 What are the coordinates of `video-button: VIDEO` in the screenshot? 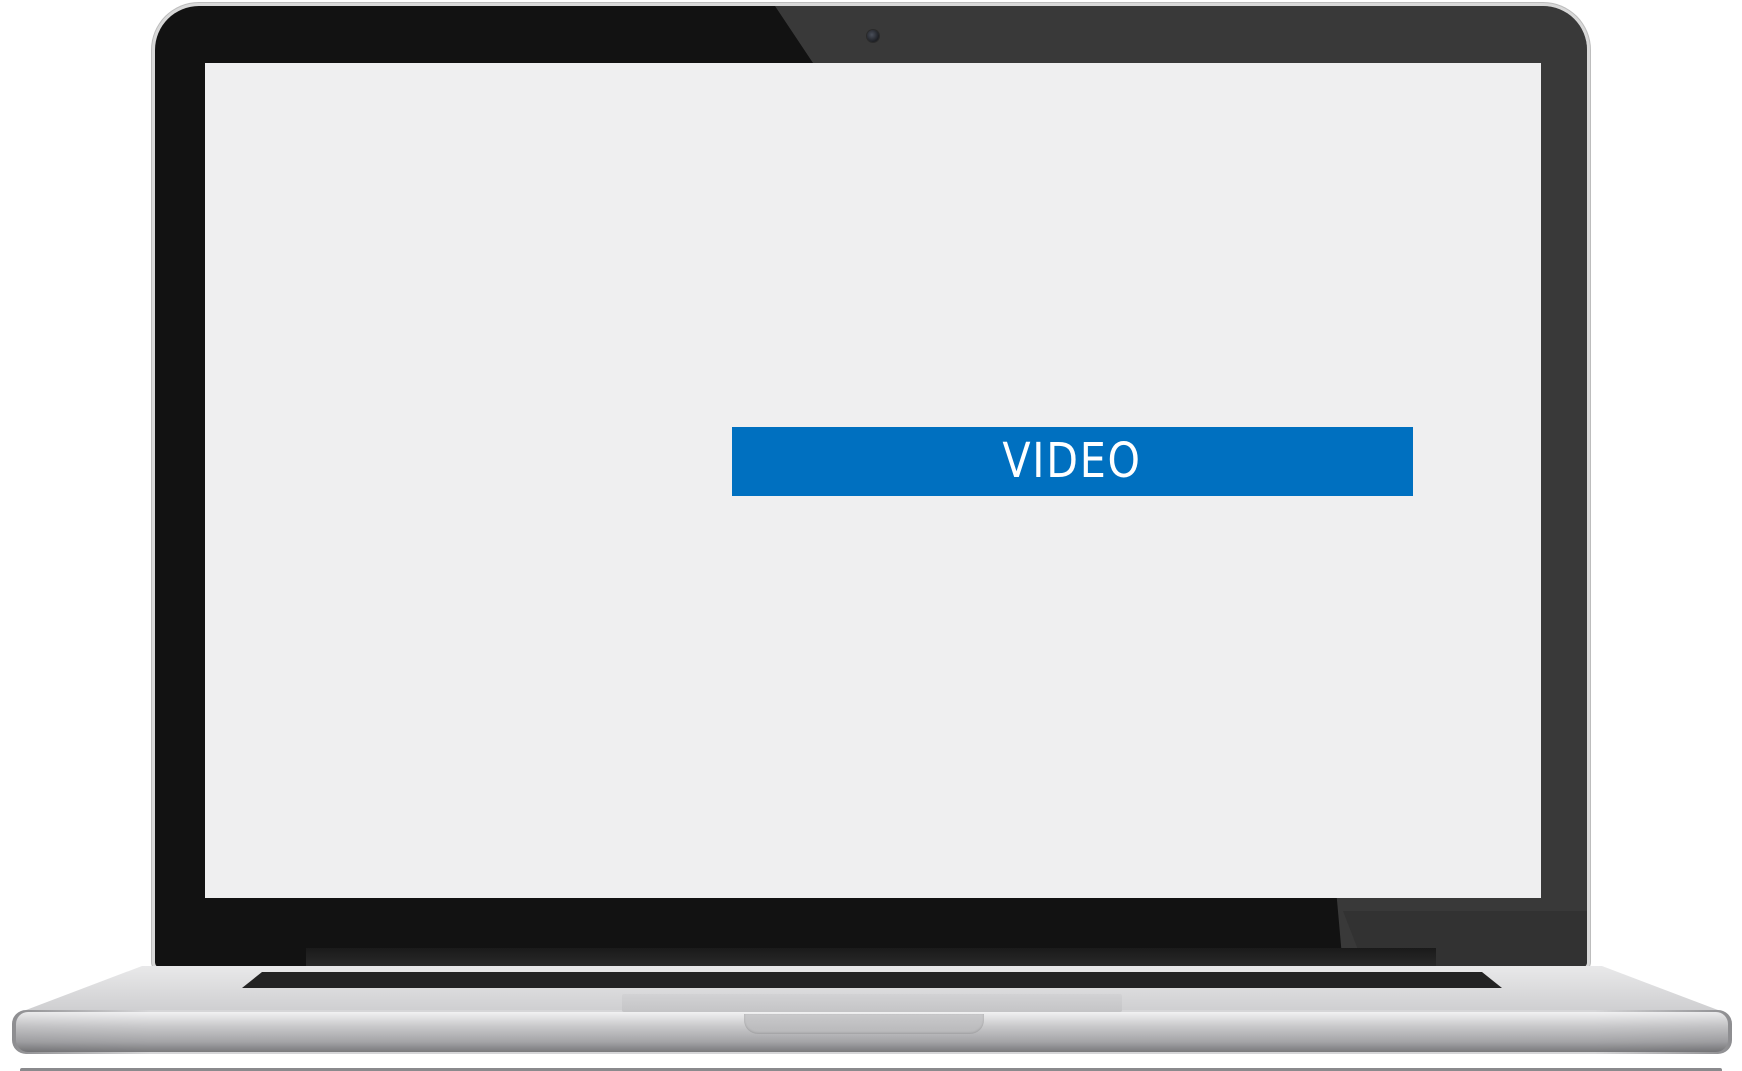 It's located at (1072, 461).